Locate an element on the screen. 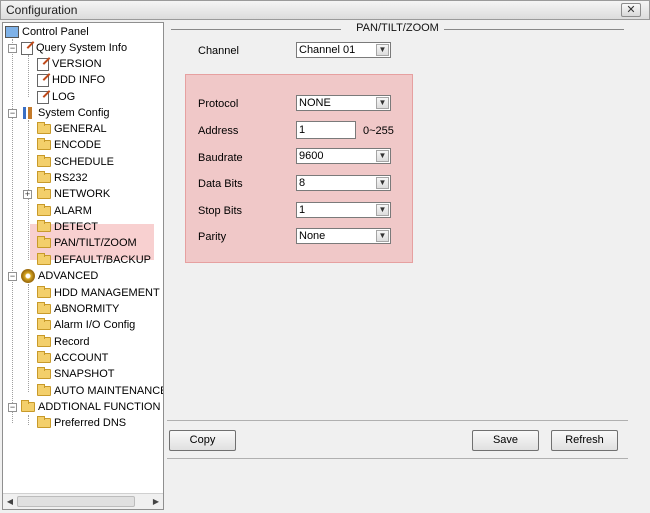 This screenshot has width=650, height=513. close-button: ✕ is located at coordinates (631, 10).